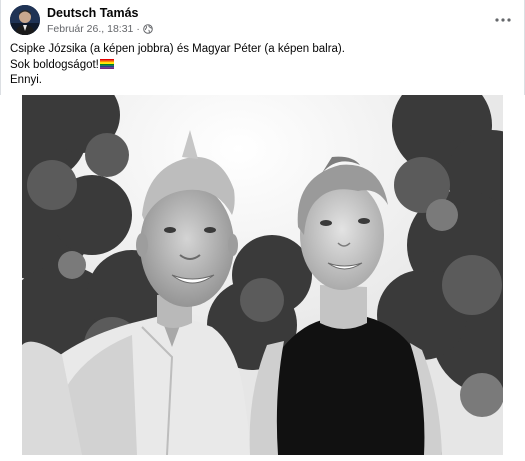 This screenshot has width=525, height=461. I want to click on author-name: Deutsch Tamás, so click(92, 13).